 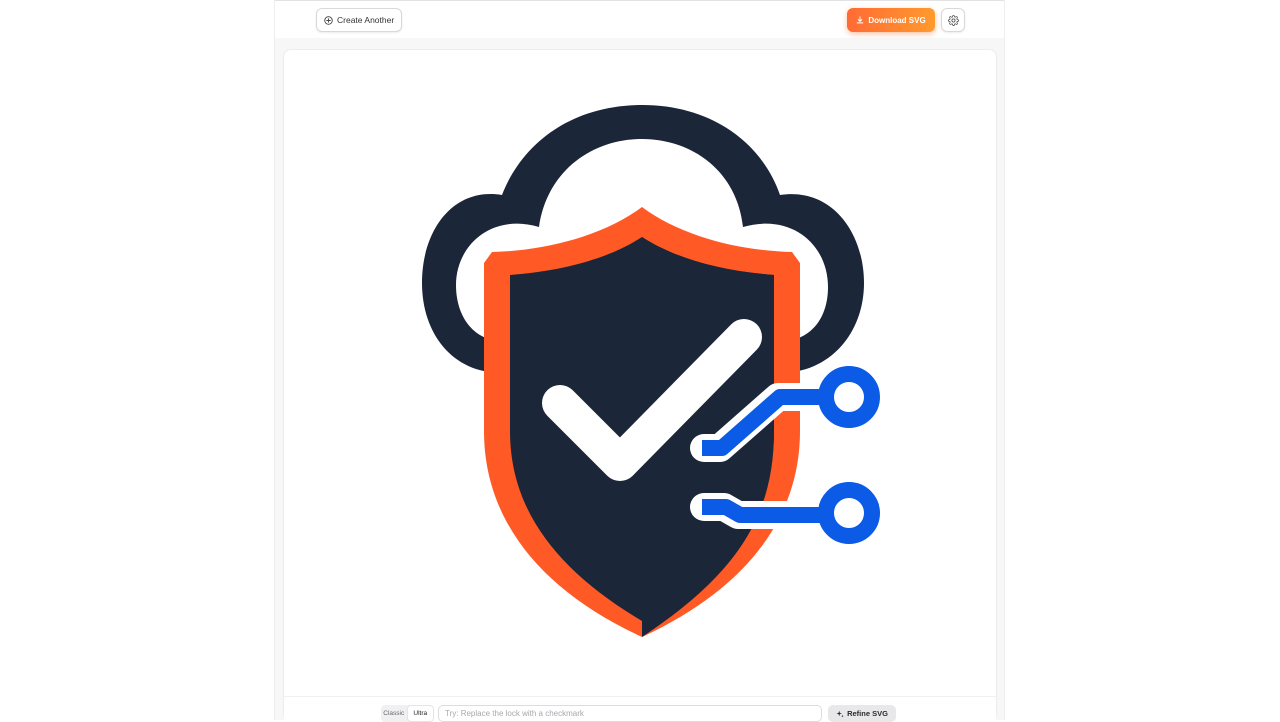 What do you see at coordinates (860, 20) in the screenshot?
I see `download-icon` at bounding box center [860, 20].